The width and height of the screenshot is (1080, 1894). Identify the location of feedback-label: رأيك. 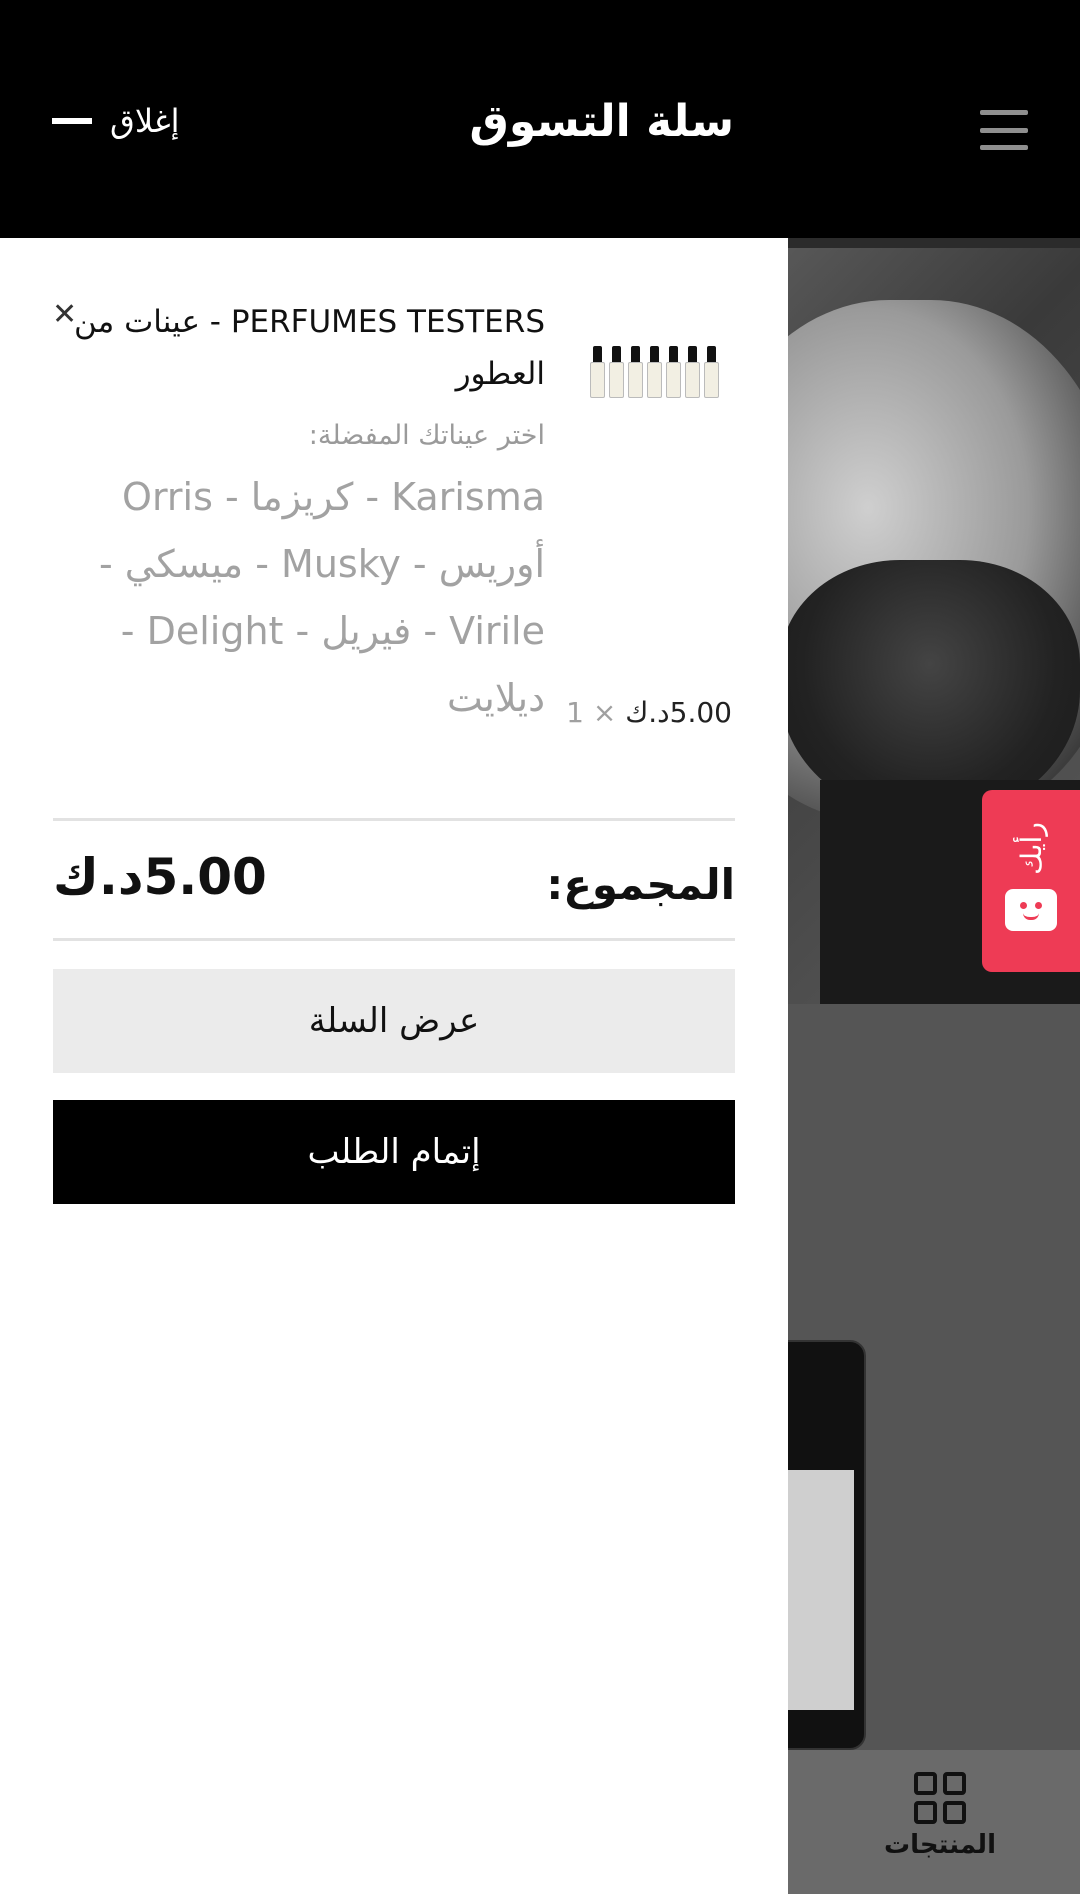
(1031, 848).